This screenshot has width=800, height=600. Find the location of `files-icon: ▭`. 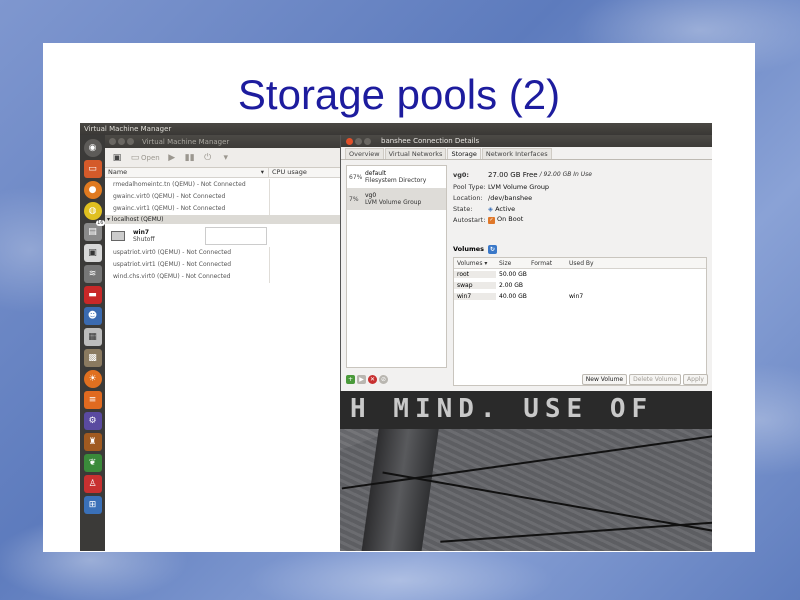

files-icon: ▭ is located at coordinates (92, 169).